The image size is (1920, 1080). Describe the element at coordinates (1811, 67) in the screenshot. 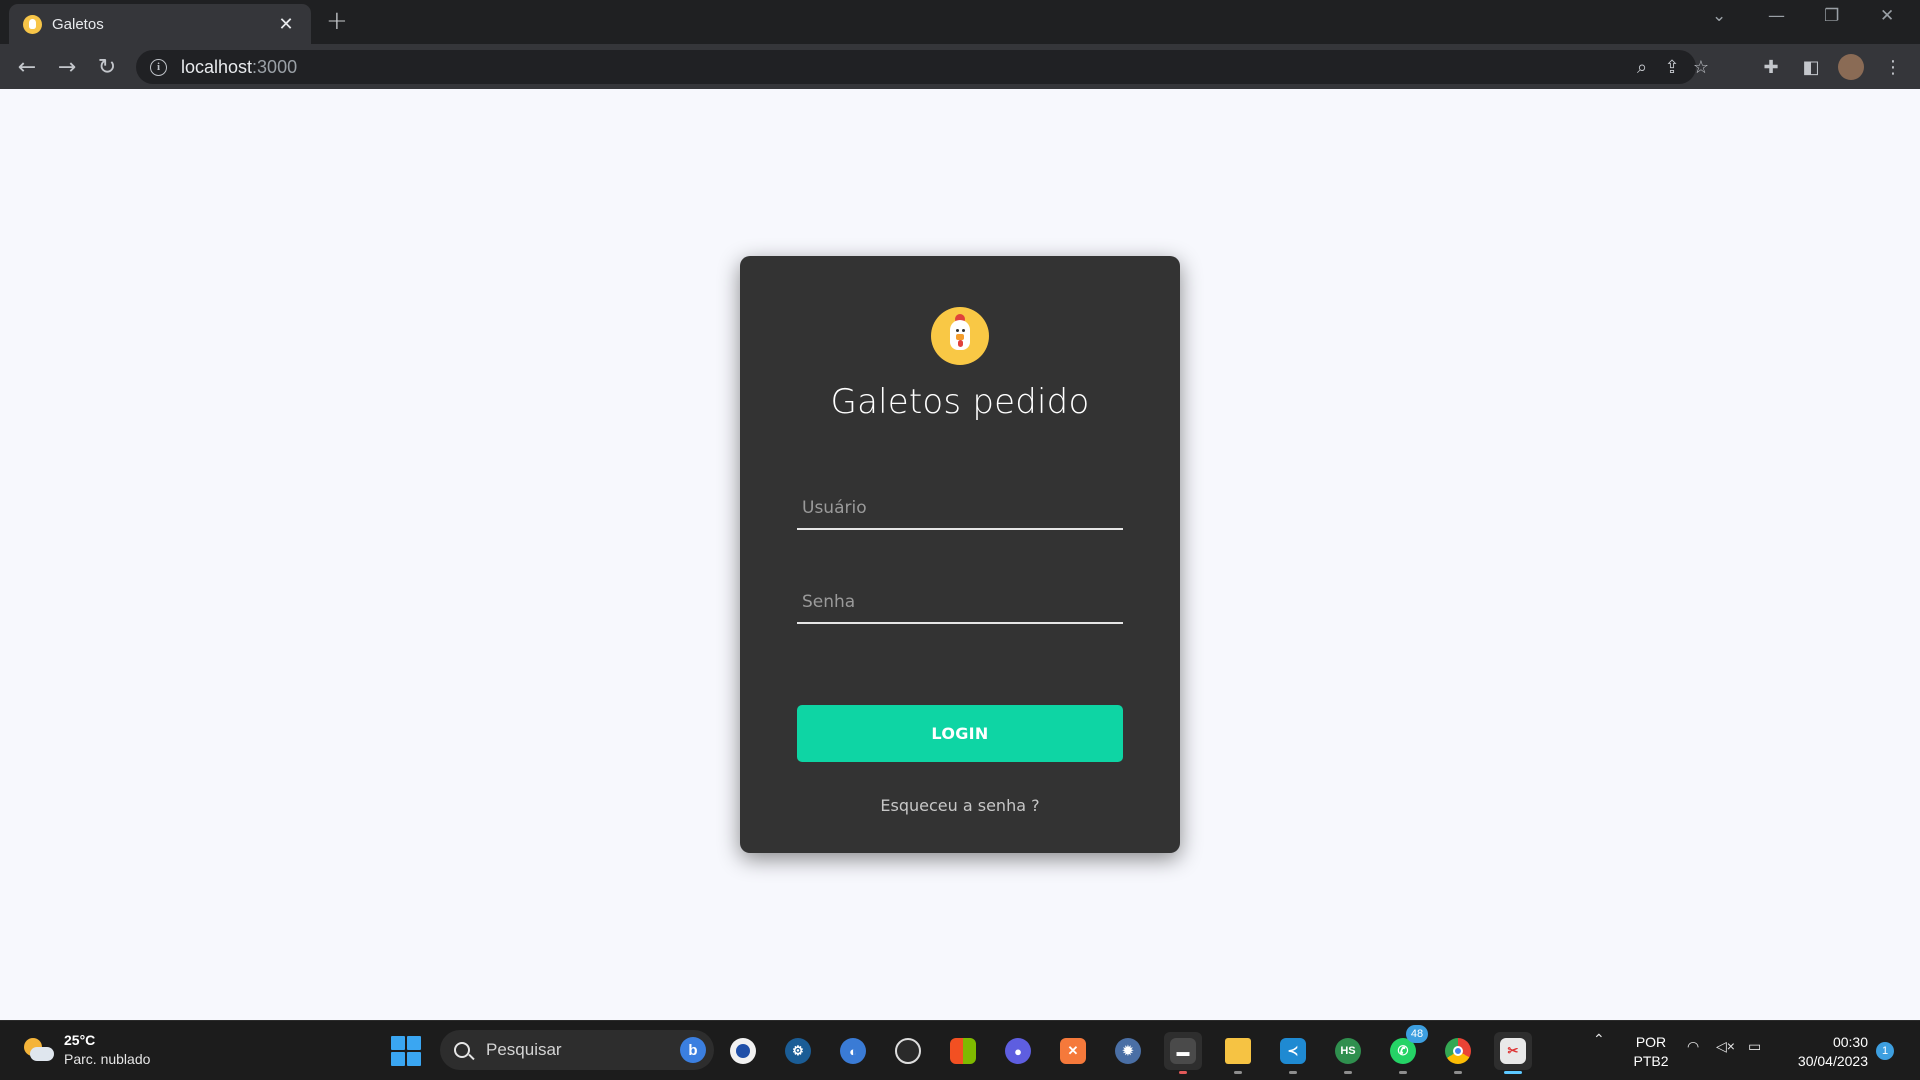

I see `side-panel-icon: ◧` at that location.